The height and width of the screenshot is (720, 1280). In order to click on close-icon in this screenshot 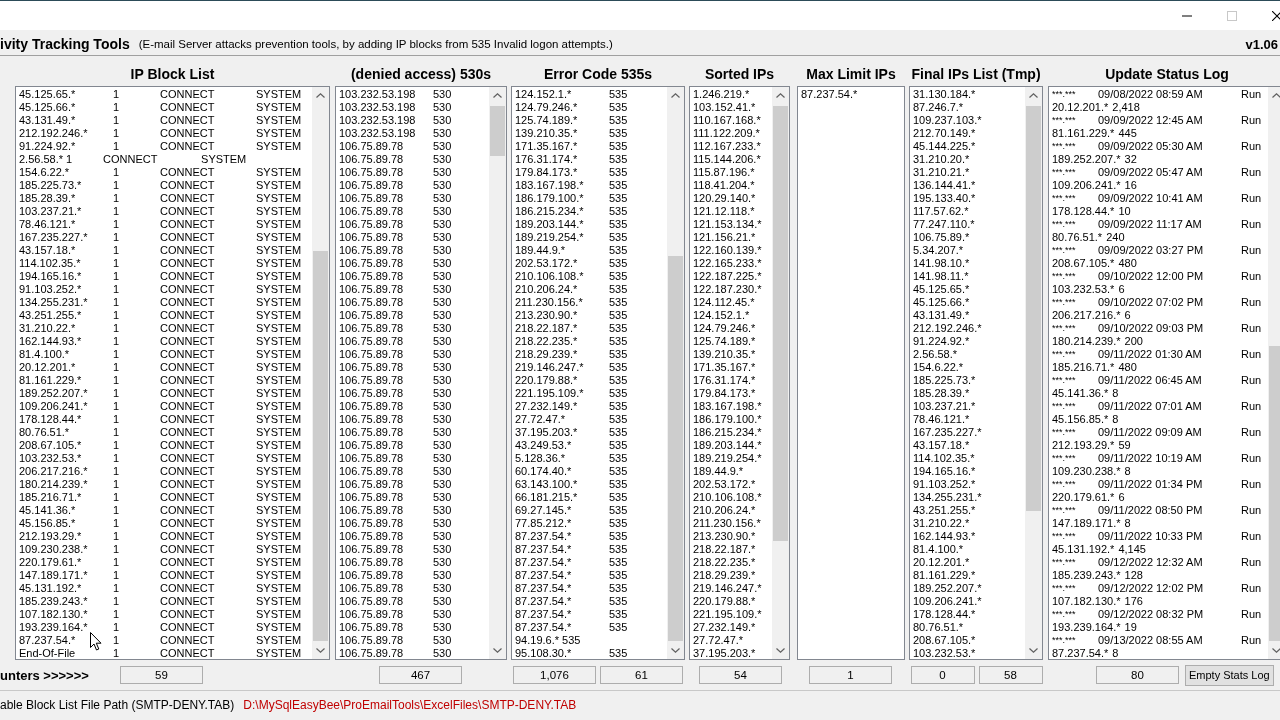, I will do `click(1275, 15)`.